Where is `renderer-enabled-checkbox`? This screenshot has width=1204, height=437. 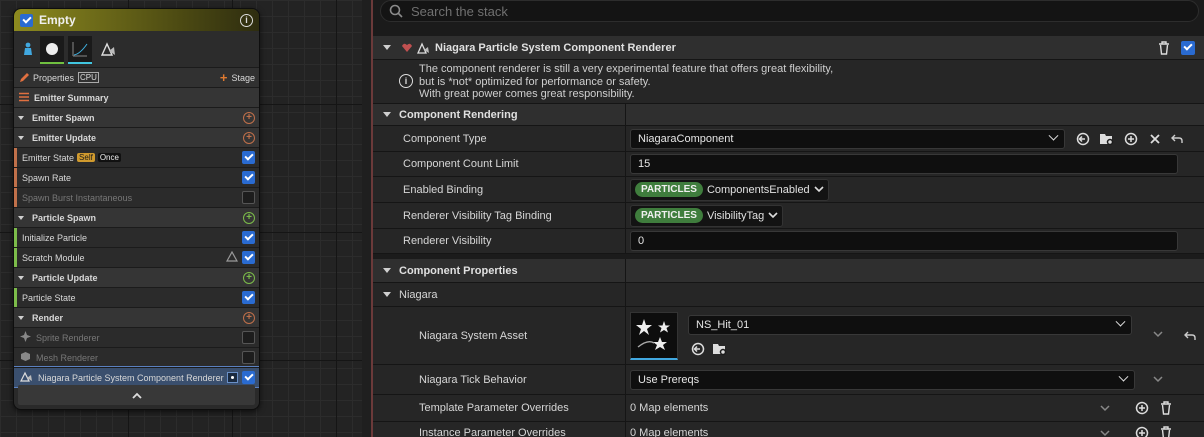 renderer-enabled-checkbox is located at coordinates (1188, 47).